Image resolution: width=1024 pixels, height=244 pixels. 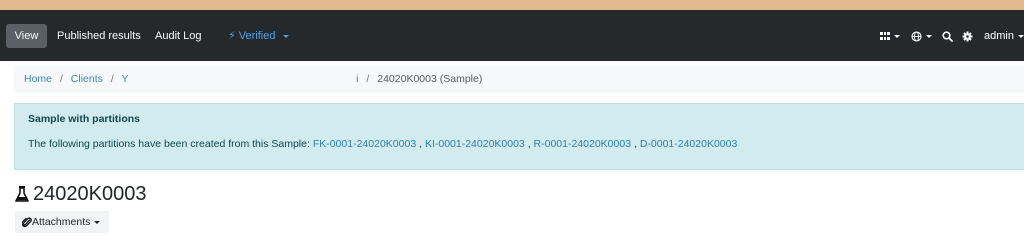 I want to click on user-menu-dropdown: admin, so click(x=1004, y=36).